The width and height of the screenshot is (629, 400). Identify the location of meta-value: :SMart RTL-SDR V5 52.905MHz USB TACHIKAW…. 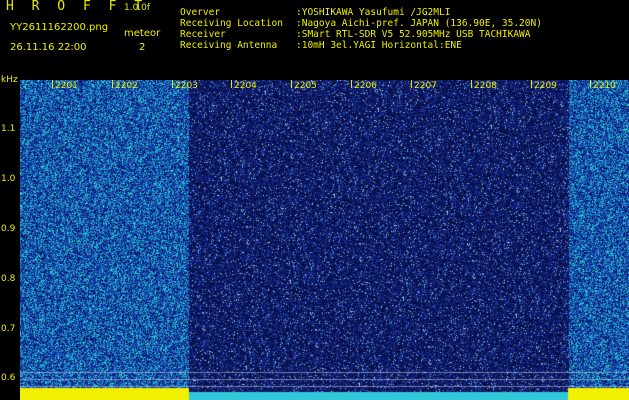
(413, 34).